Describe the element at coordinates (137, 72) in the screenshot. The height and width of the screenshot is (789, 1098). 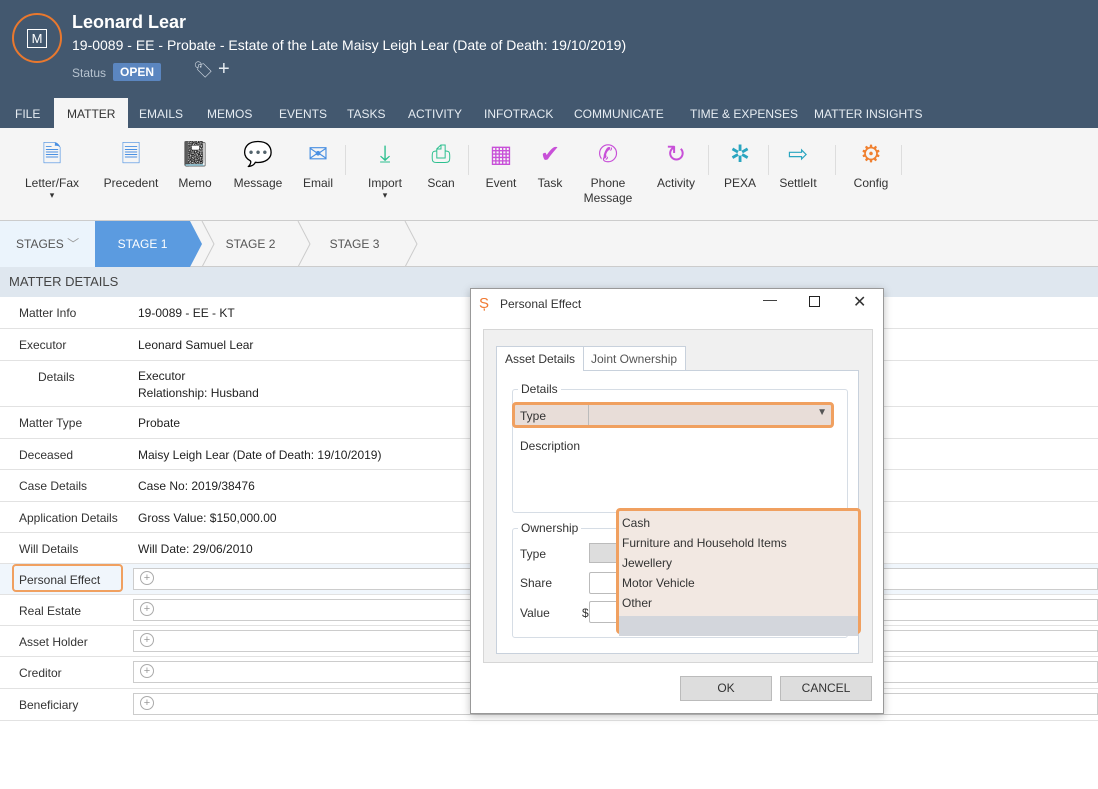
I see `status-badge: OPEN` at that location.